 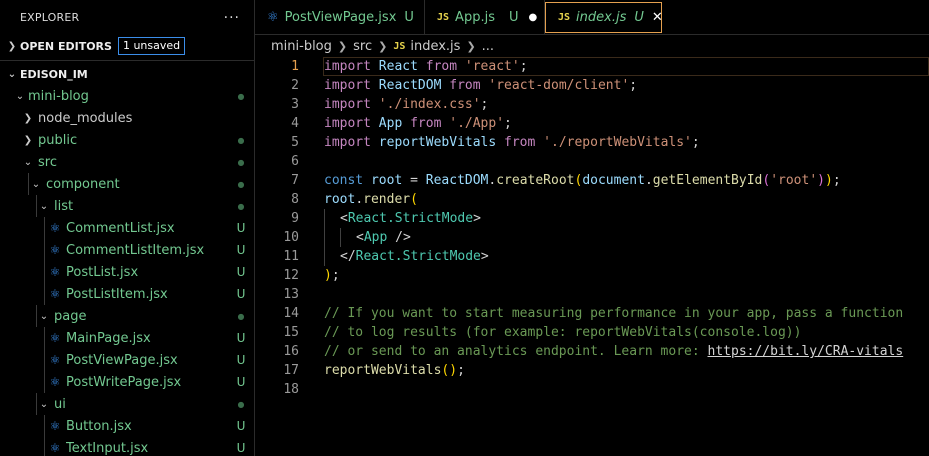 I want to click on code-line: 3 import './index.css';, so click(x=592, y=104).